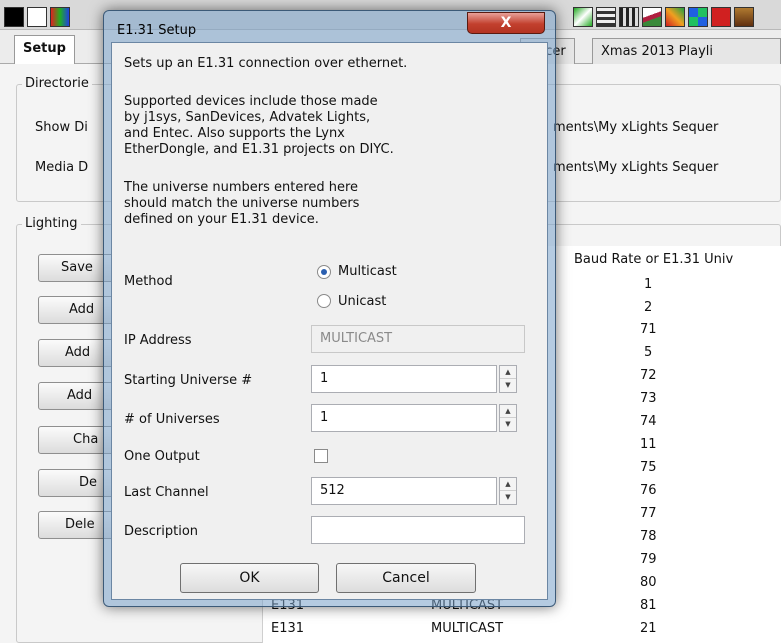 The image size is (781, 643). I want to click on starting-universe-spinner: ▲ ▼, so click(508, 379).